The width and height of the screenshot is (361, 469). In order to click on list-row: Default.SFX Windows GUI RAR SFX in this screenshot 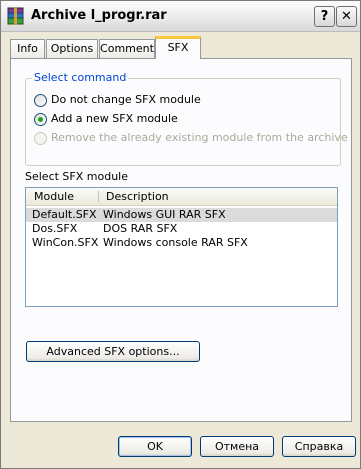, I will do `click(181, 215)`.